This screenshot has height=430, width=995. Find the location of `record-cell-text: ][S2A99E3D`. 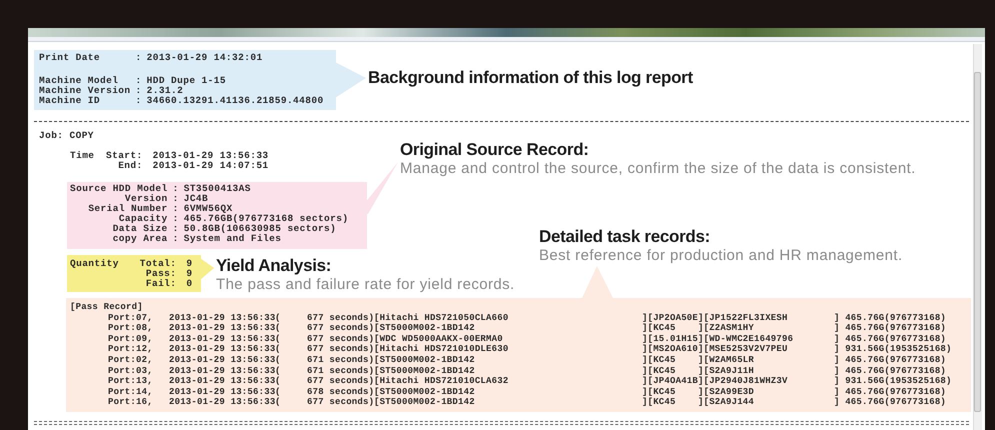

record-cell-text: ][S2A99E3D is located at coordinates (727, 392).